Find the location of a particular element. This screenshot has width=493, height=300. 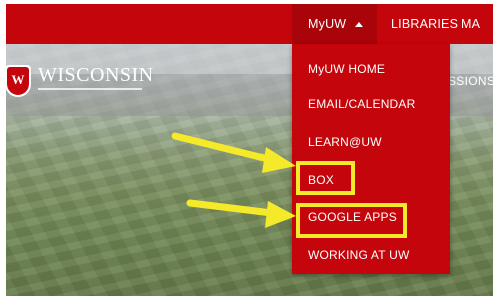

annotation-arrows is located at coordinates (233, 180).